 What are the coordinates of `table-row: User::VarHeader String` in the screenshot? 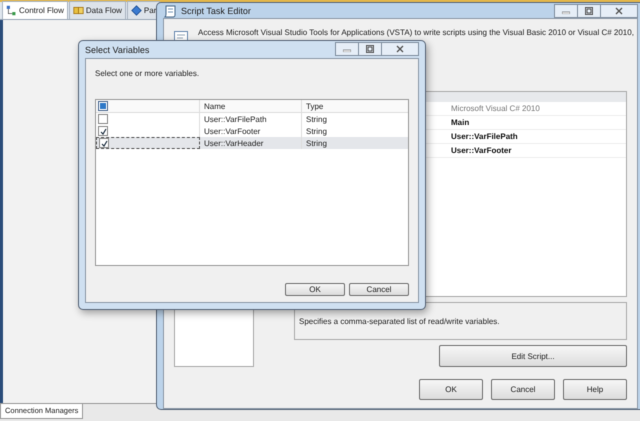 It's located at (252, 143).